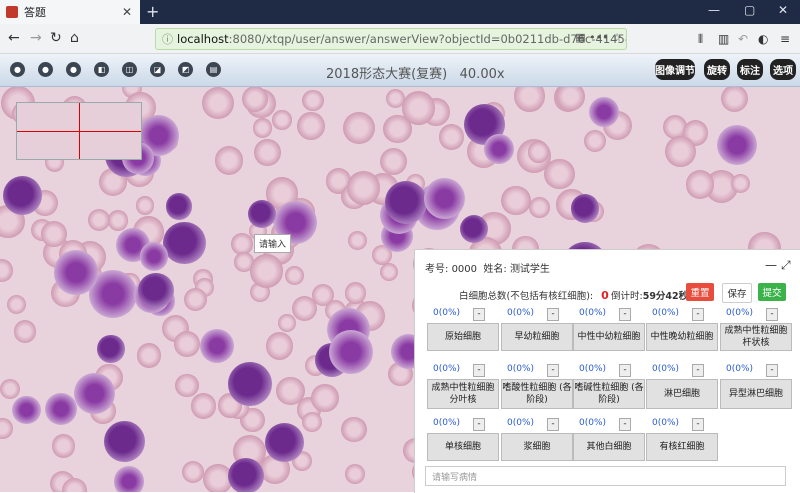  What do you see at coordinates (70, 12) in the screenshot?
I see `browser-tab: 答题 ✕` at bounding box center [70, 12].